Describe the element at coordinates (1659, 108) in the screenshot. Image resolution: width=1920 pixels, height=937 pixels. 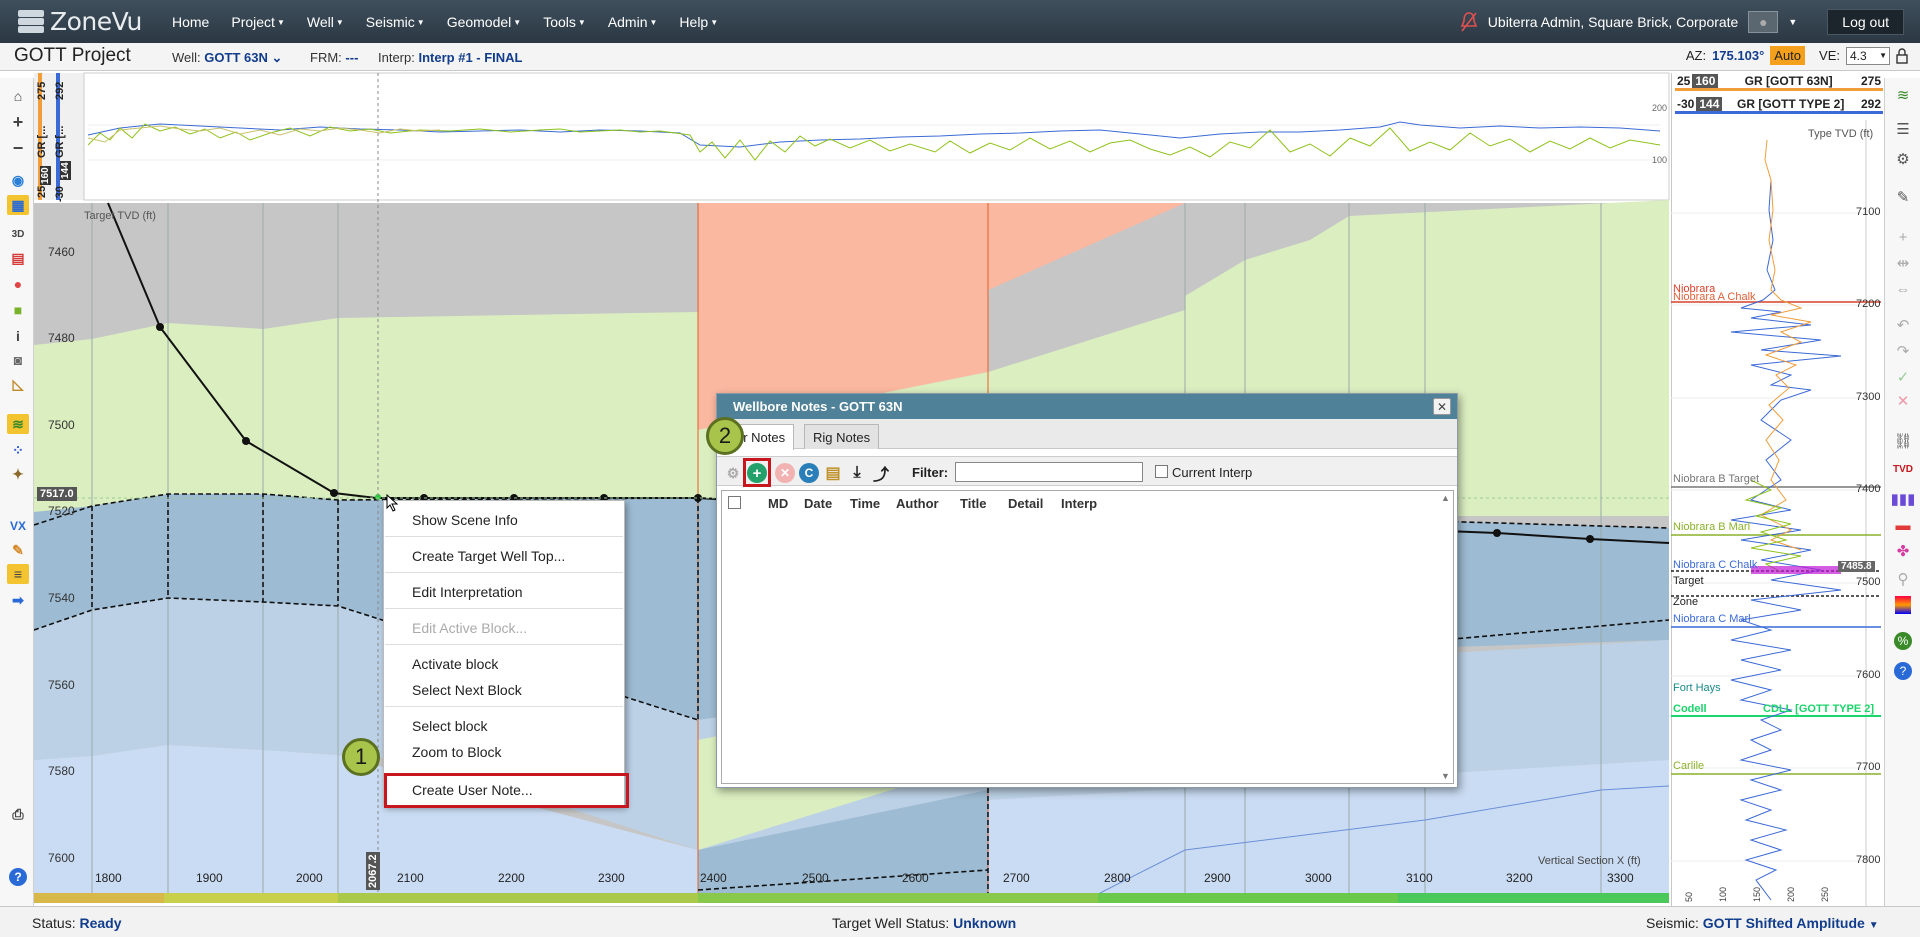
I see `scale-tick: 200` at that location.